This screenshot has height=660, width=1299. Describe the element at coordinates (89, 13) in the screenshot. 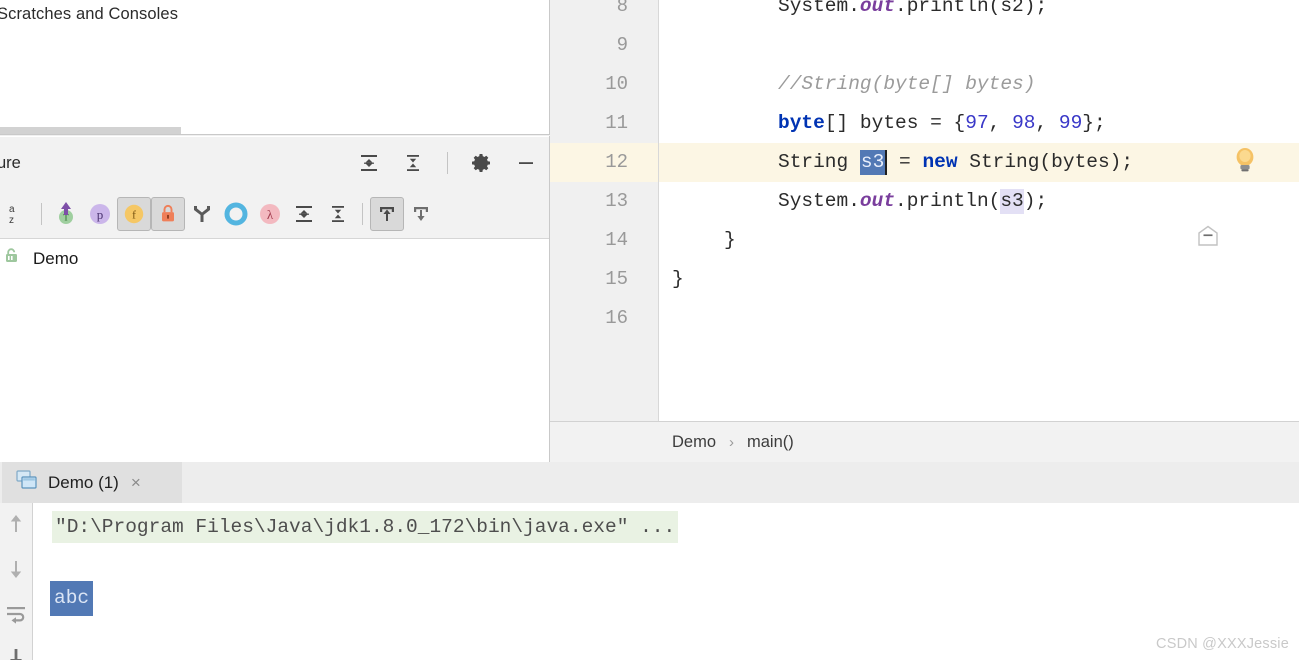

I see `scratches-and-consoles-label: Scratches and Consoles` at that location.